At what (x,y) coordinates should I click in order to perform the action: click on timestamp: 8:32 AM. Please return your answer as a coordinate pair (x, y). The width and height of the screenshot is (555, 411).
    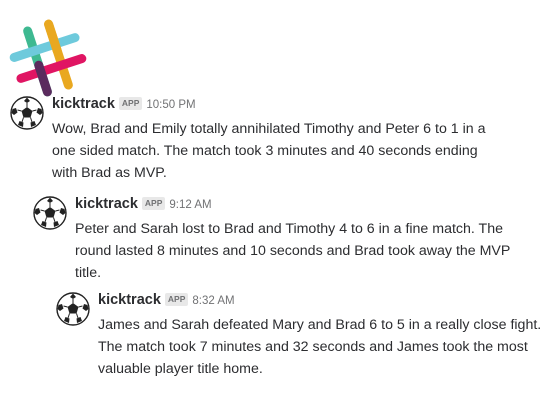
    Looking at the image, I should click on (213, 301).